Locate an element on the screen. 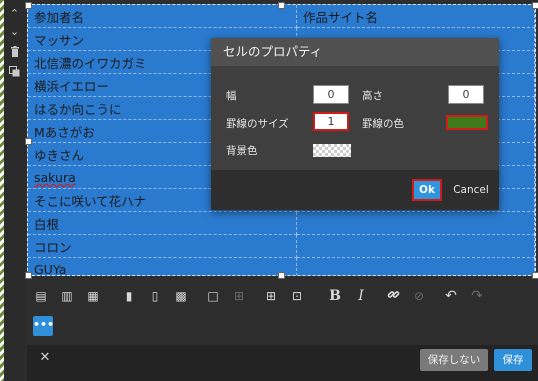 This screenshot has height=381, width=538. save-button: 保存 is located at coordinates (513, 360).